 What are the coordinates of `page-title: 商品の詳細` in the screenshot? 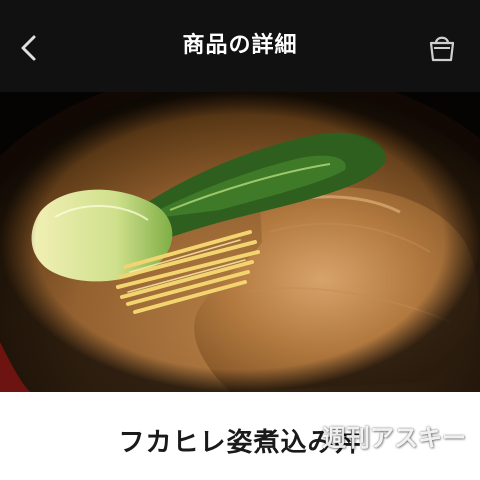 It's located at (240, 45).